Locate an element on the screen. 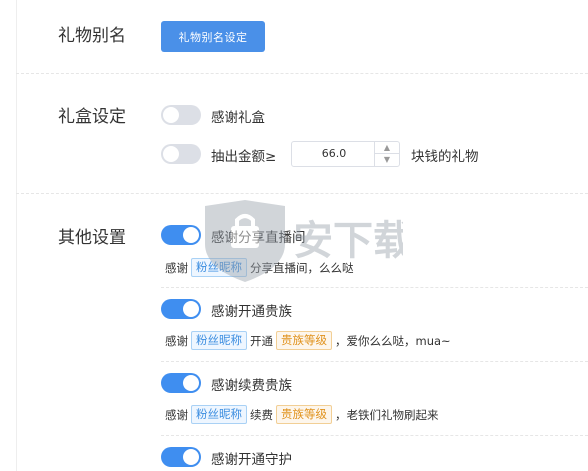 This screenshot has width=588, height=471. msg-text: ，爱你么么哒，mua~ is located at coordinates (393, 340).